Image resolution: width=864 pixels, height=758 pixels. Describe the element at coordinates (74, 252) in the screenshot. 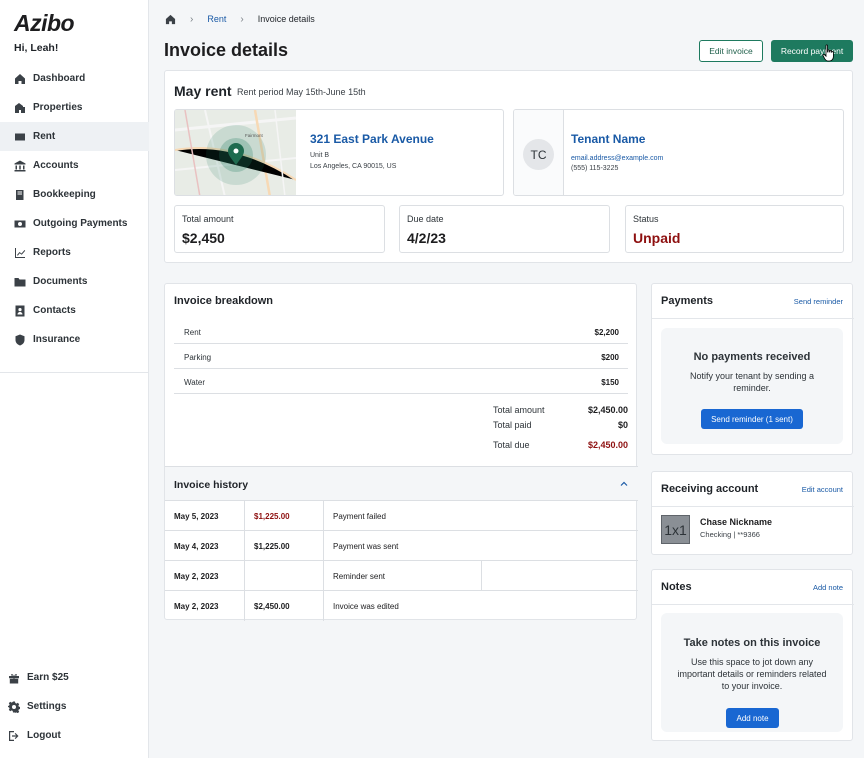

I see `sidebar-item-reports: Reports` at that location.